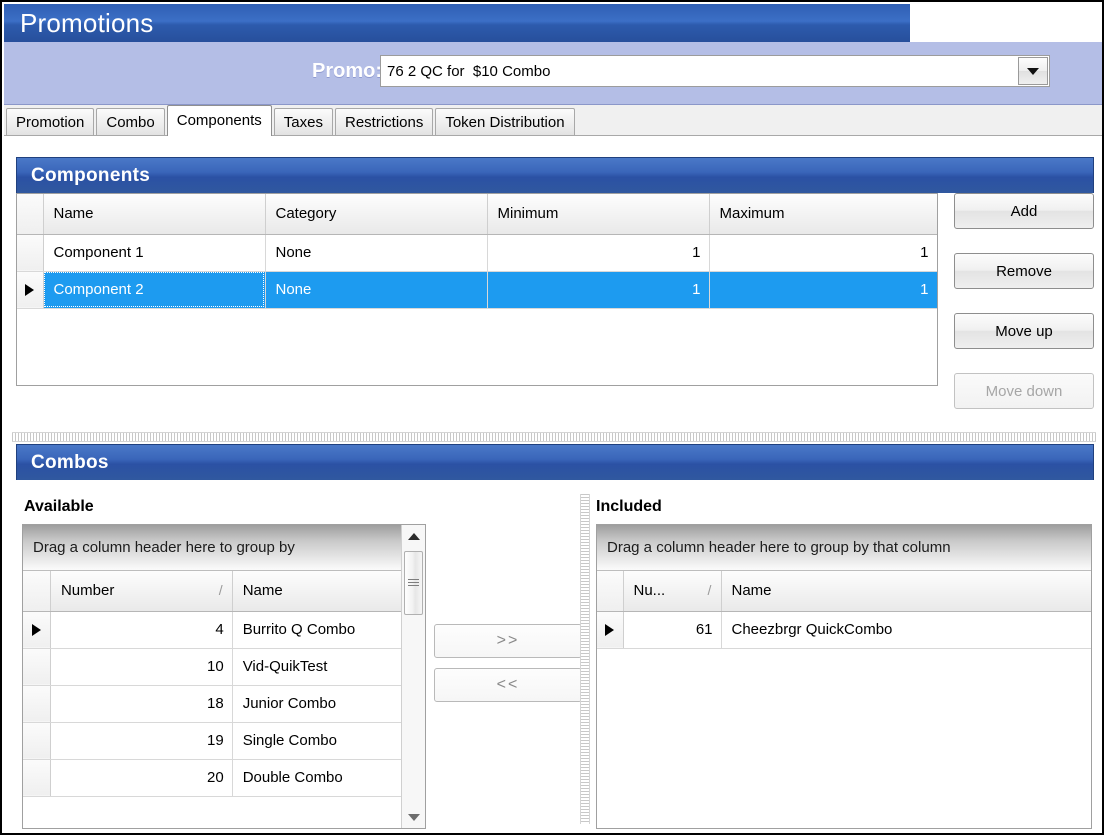 This screenshot has width=1104, height=835. I want to click on cell-number: 19, so click(141, 741).